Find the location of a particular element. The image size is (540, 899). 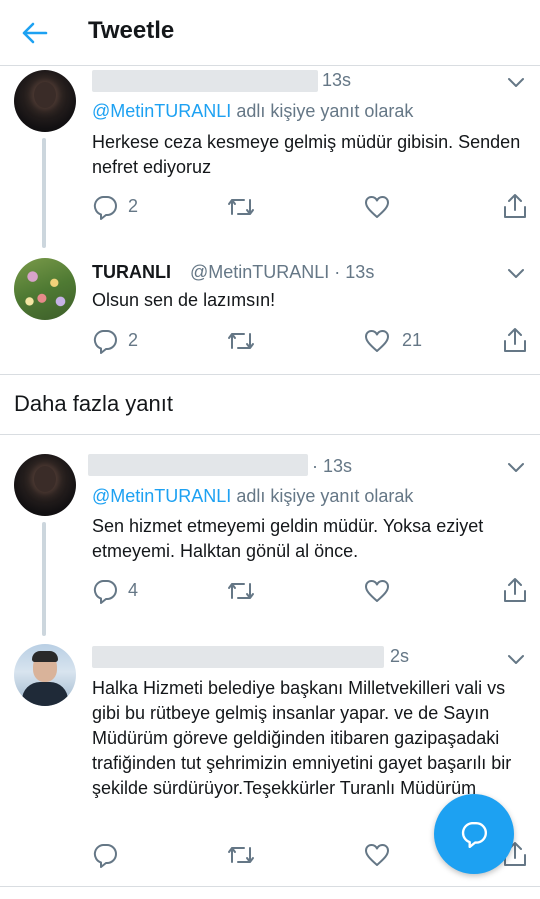

like-count: 21 is located at coordinates (412, 340).